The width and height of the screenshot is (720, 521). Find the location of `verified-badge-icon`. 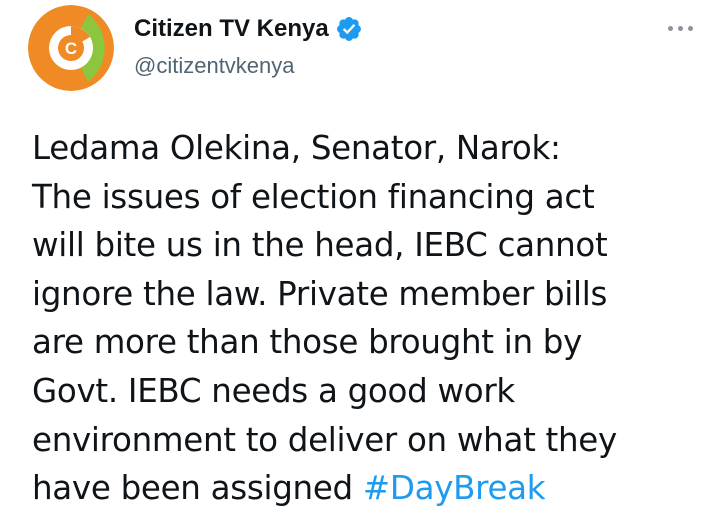

verified-badge-icon is located at coordinates (349, 29).